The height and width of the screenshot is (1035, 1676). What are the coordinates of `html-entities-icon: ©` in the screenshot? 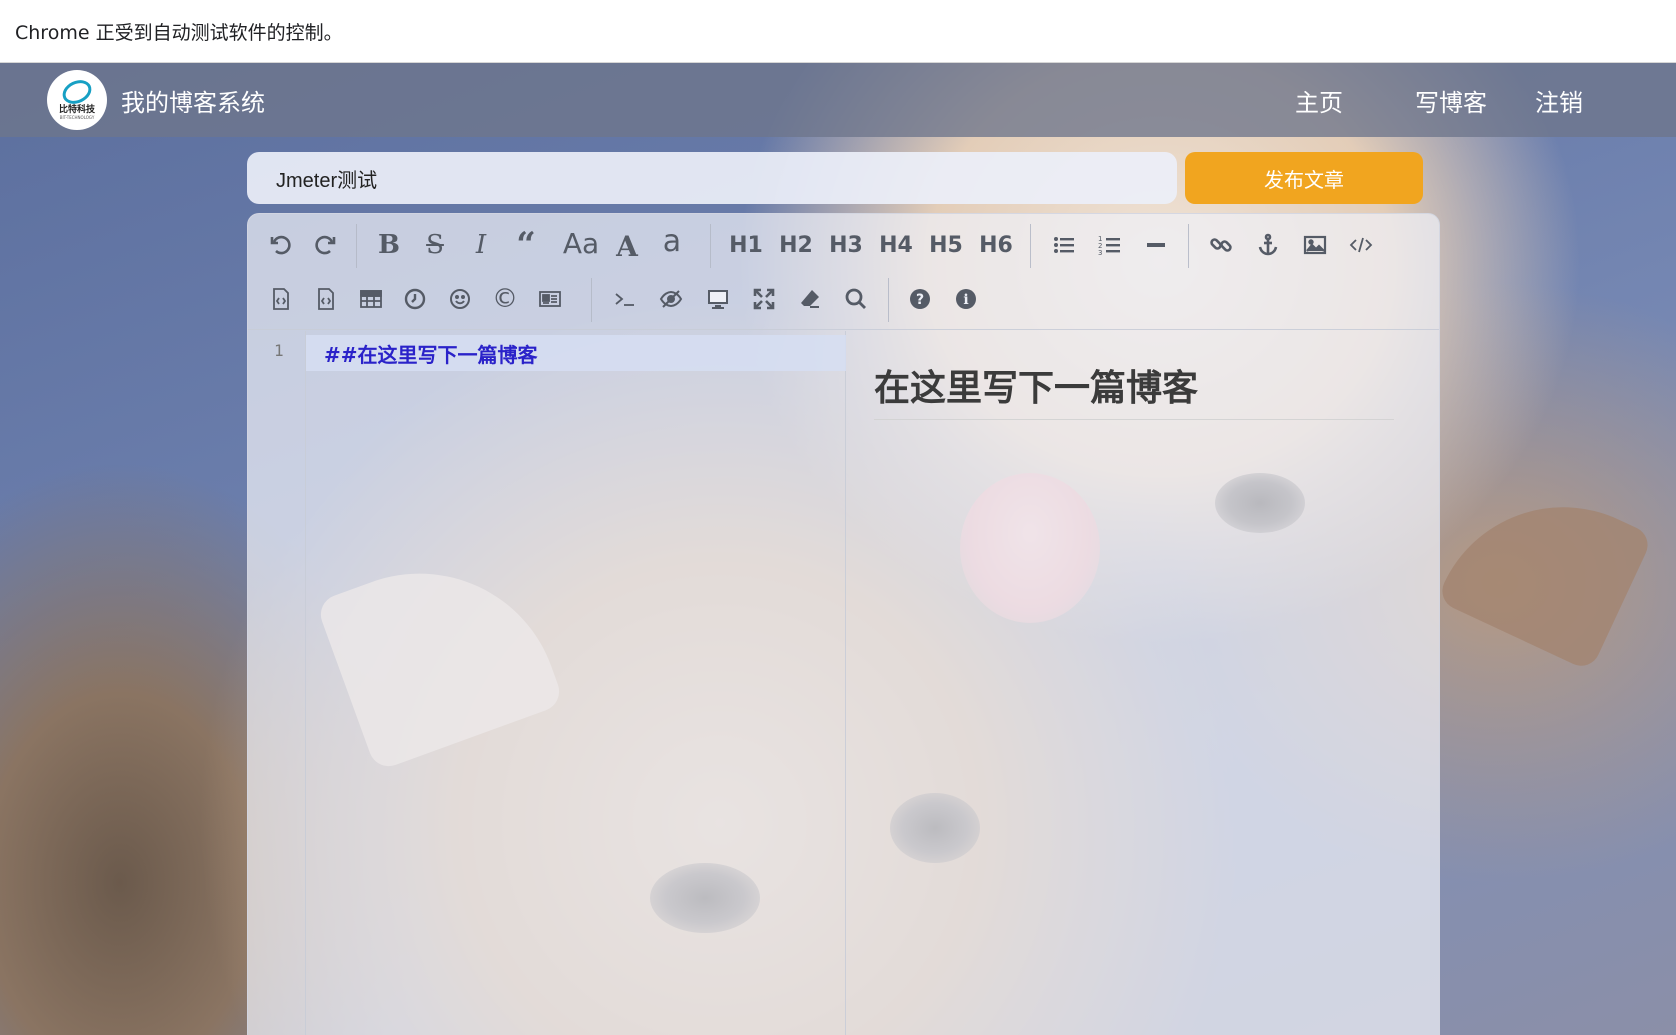 It's located at (505, 299).